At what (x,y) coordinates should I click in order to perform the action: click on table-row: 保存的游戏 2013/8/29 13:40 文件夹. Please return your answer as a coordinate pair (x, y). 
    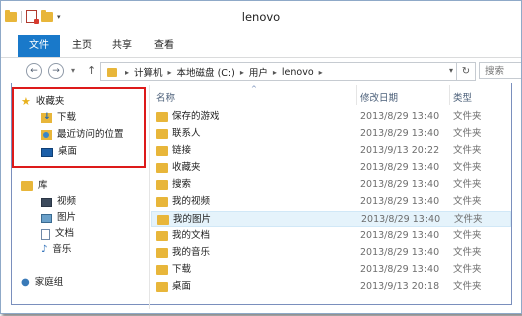
    Looking at the image, I should click on (331, 117).